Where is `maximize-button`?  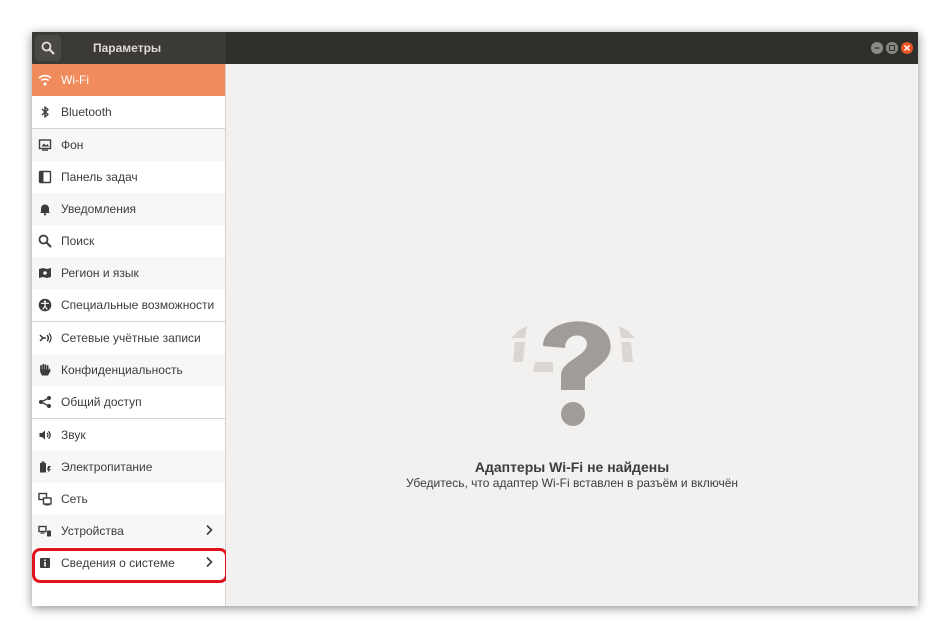 maximize-button is located at coordinates (892, 48).